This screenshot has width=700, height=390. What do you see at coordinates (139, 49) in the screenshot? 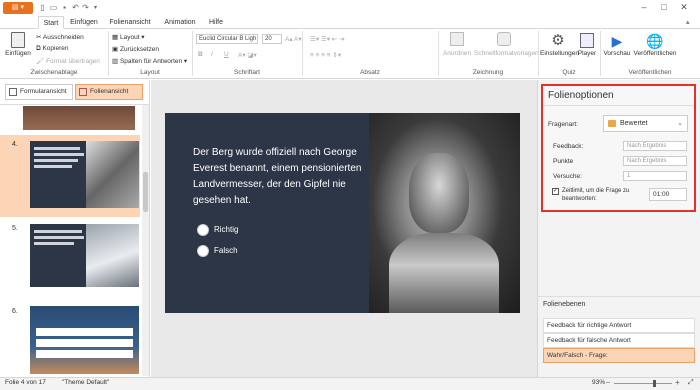
I see `reset-label: Zurücksetzen` at bounding box center [139, 49].